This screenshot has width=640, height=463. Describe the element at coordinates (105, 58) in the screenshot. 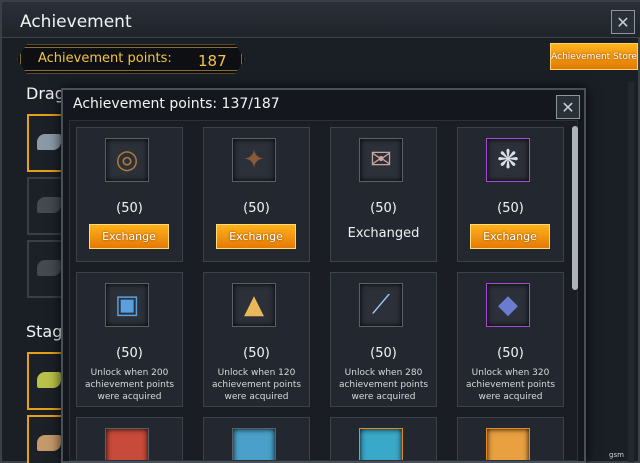

I see `achievement-points-label: Achievement points:` at that location.